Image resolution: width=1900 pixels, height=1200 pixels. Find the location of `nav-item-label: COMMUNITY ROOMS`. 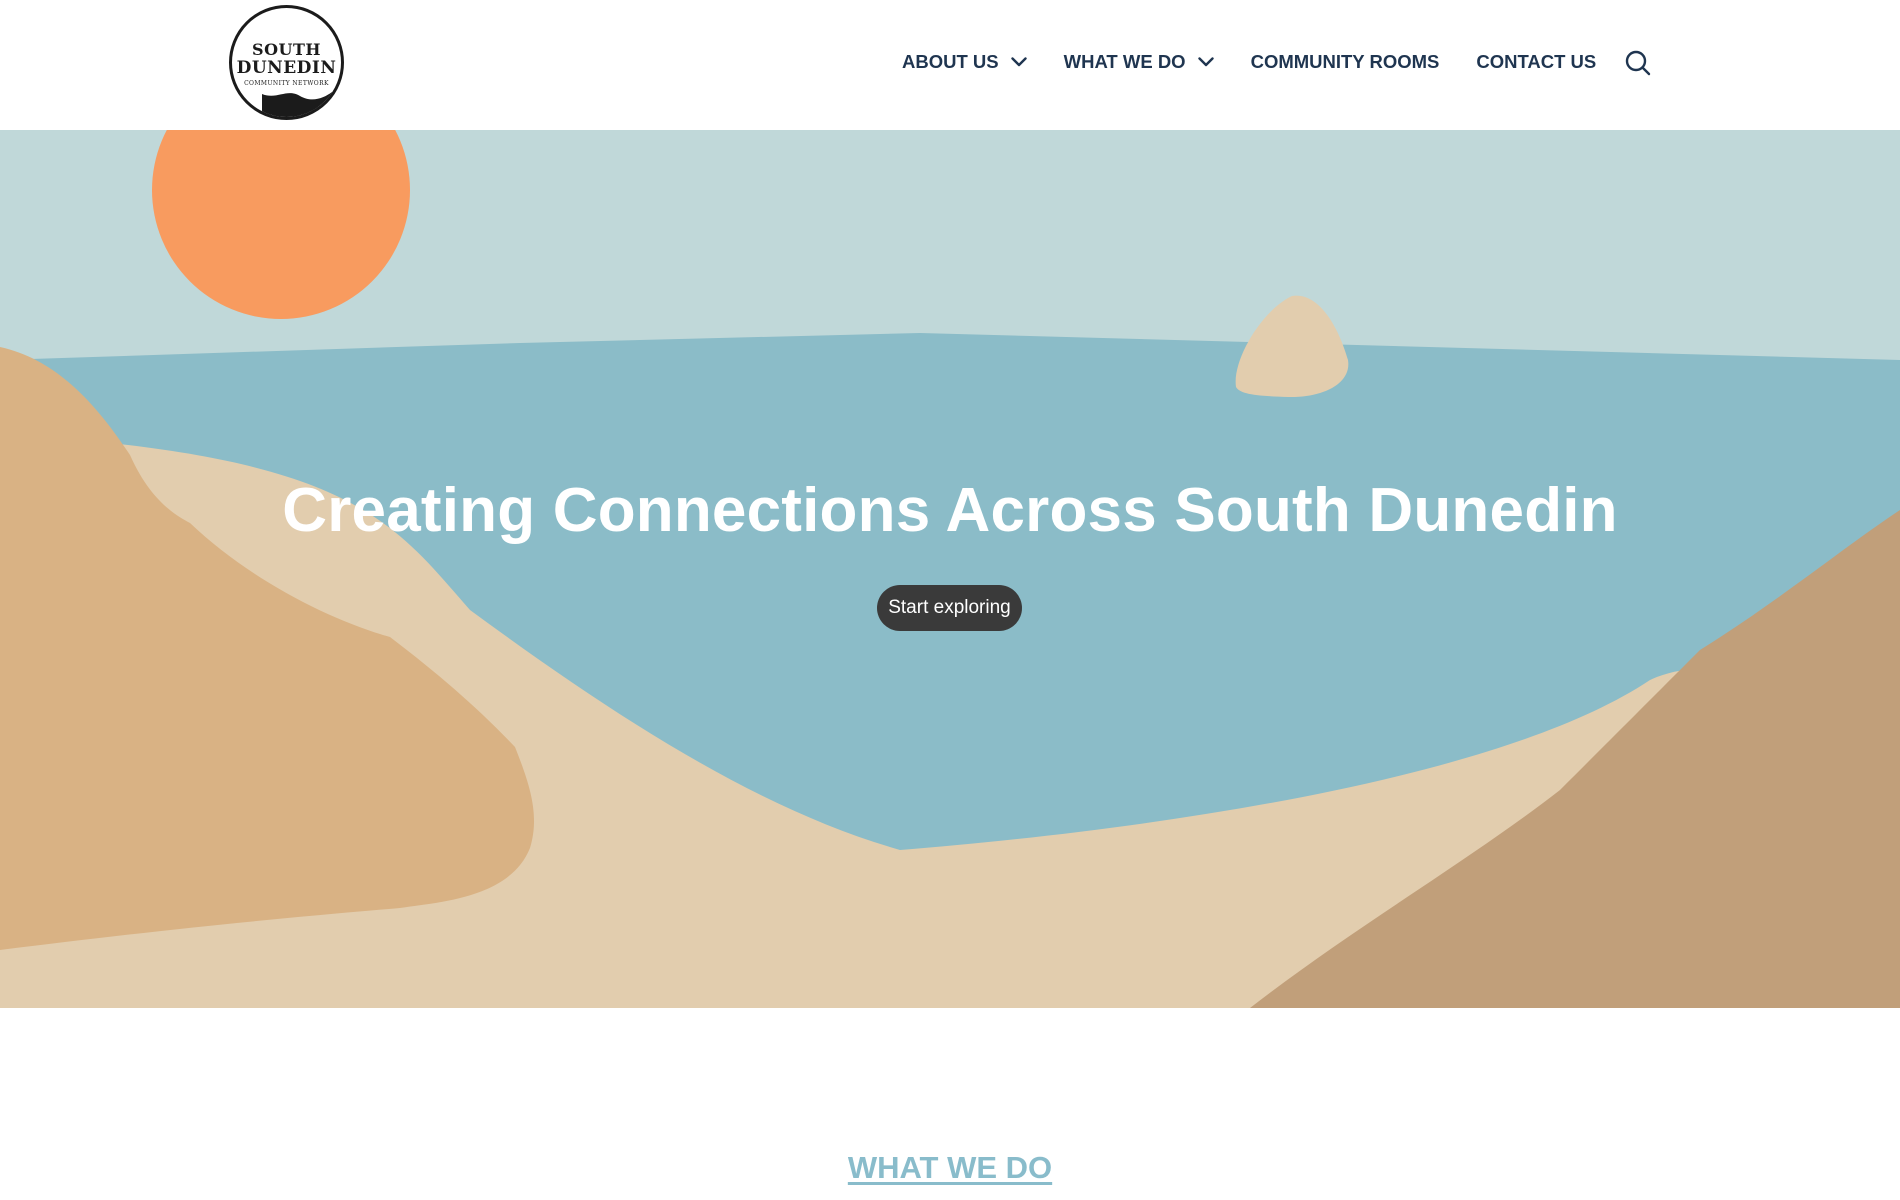

nav-item-label: COMMUNITY ROOMS is located at coordinates (1345, 61).